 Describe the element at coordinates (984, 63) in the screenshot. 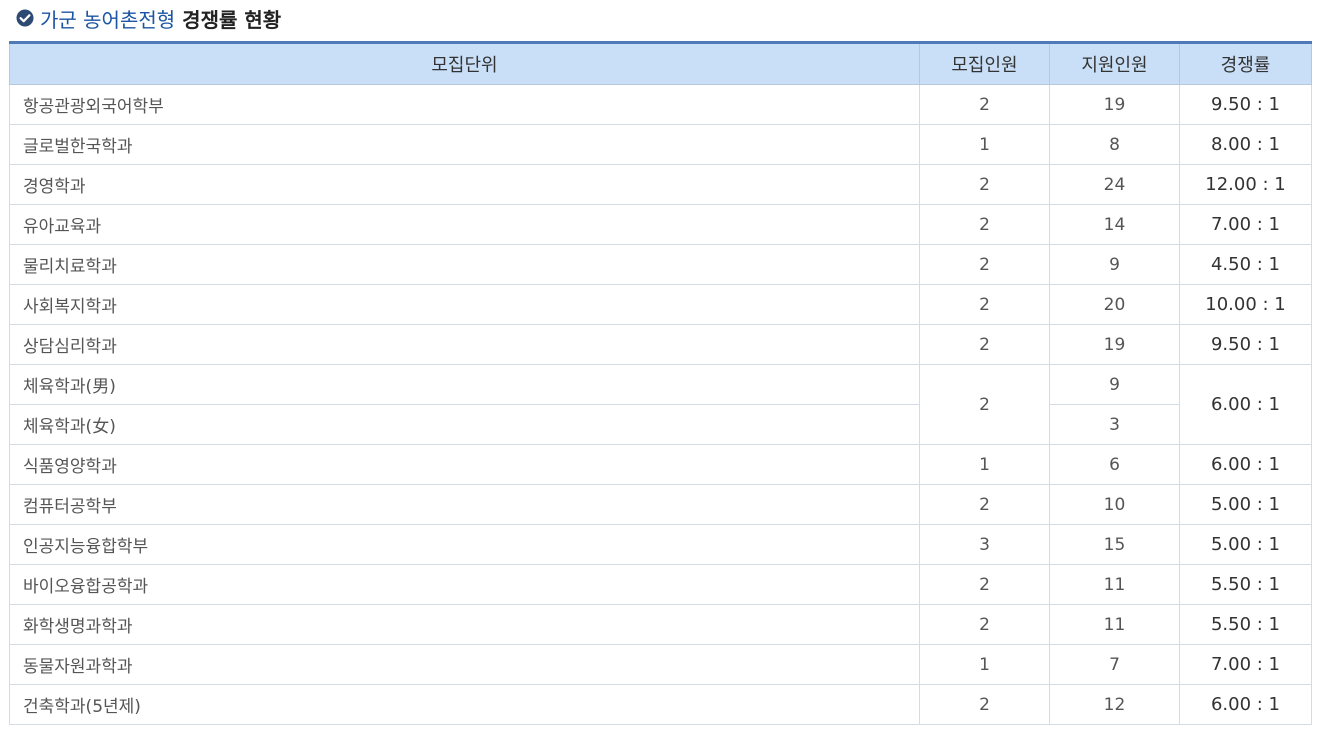

I see `header-quota: 모집인원` at that location.